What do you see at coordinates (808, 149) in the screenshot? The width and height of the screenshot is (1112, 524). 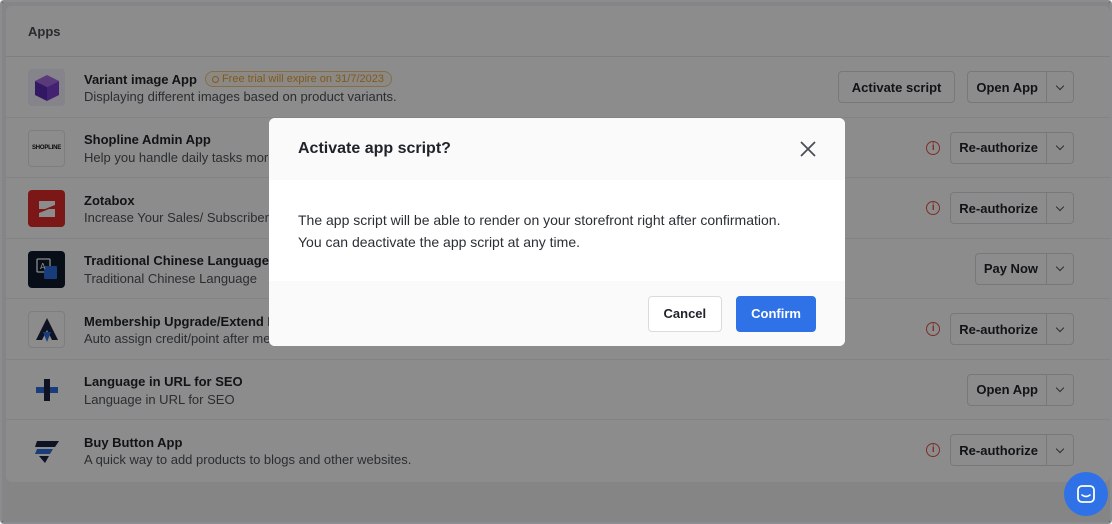 I see `close-icon` at bounding box center [808, 149].